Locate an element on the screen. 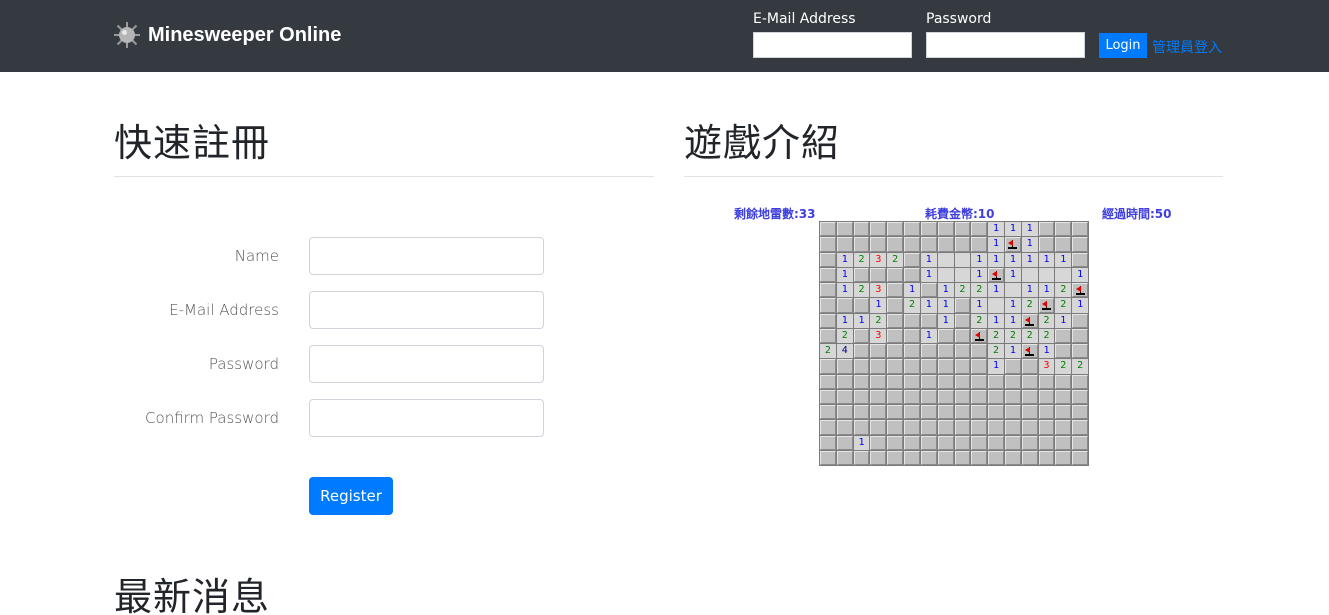 The height and width of the screenshot is (615, 1329). email-input is located at coordinates (426, 310).